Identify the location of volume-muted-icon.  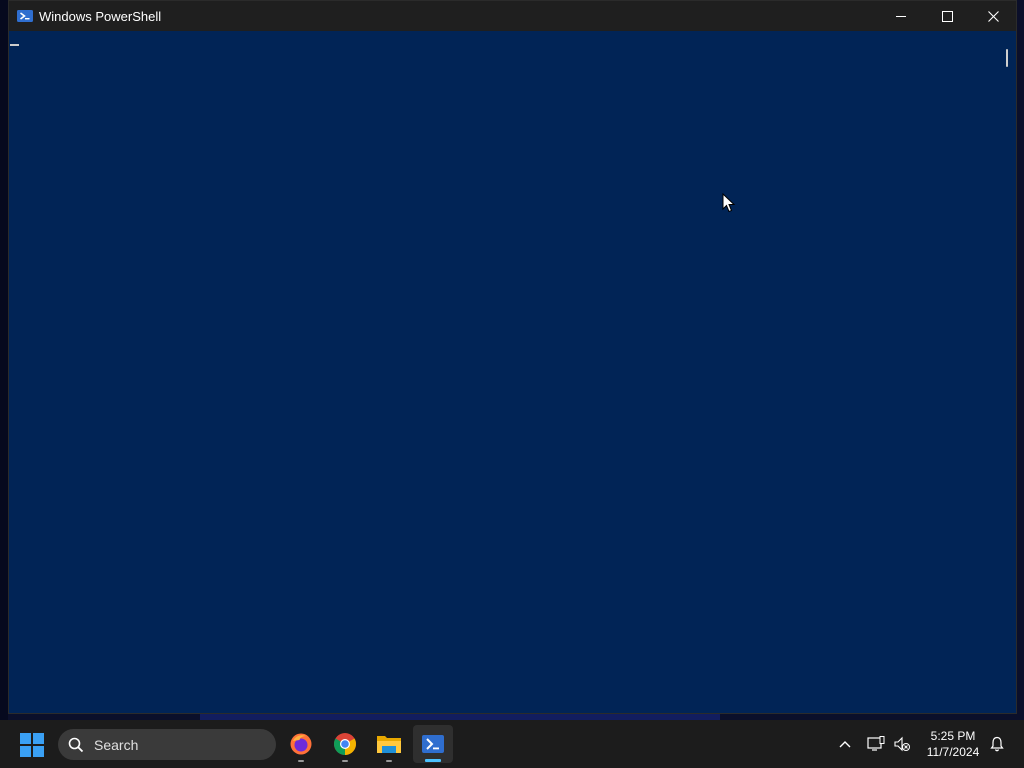
(902, 744).